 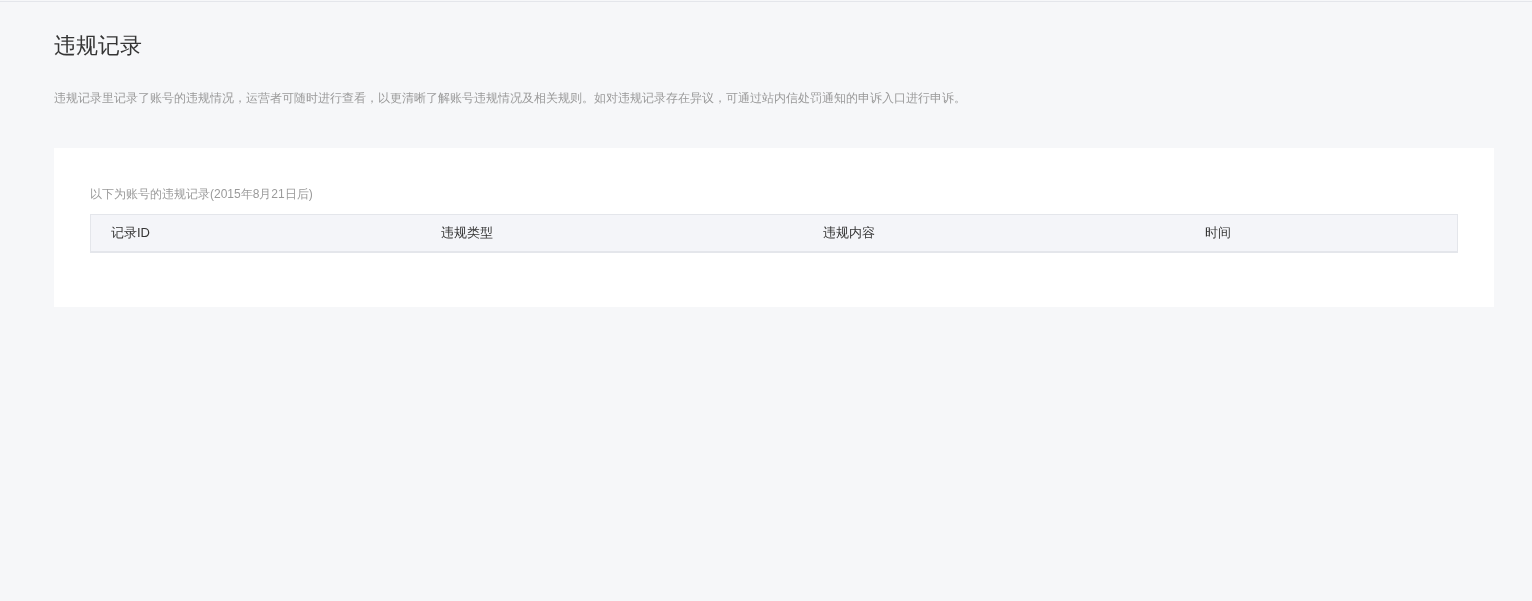 What do you see at coordinates (510, 98) in the screenshot?
I see `page-description: 违规记录里记录了账号的违规情况，运营者可随时进行查看，以更清晰了解账号违规情况及相关规则。如对违规记录存在异议，可通过站内信处罚通知的申诉入口进行申诉。` at bounding box center [510, 98].